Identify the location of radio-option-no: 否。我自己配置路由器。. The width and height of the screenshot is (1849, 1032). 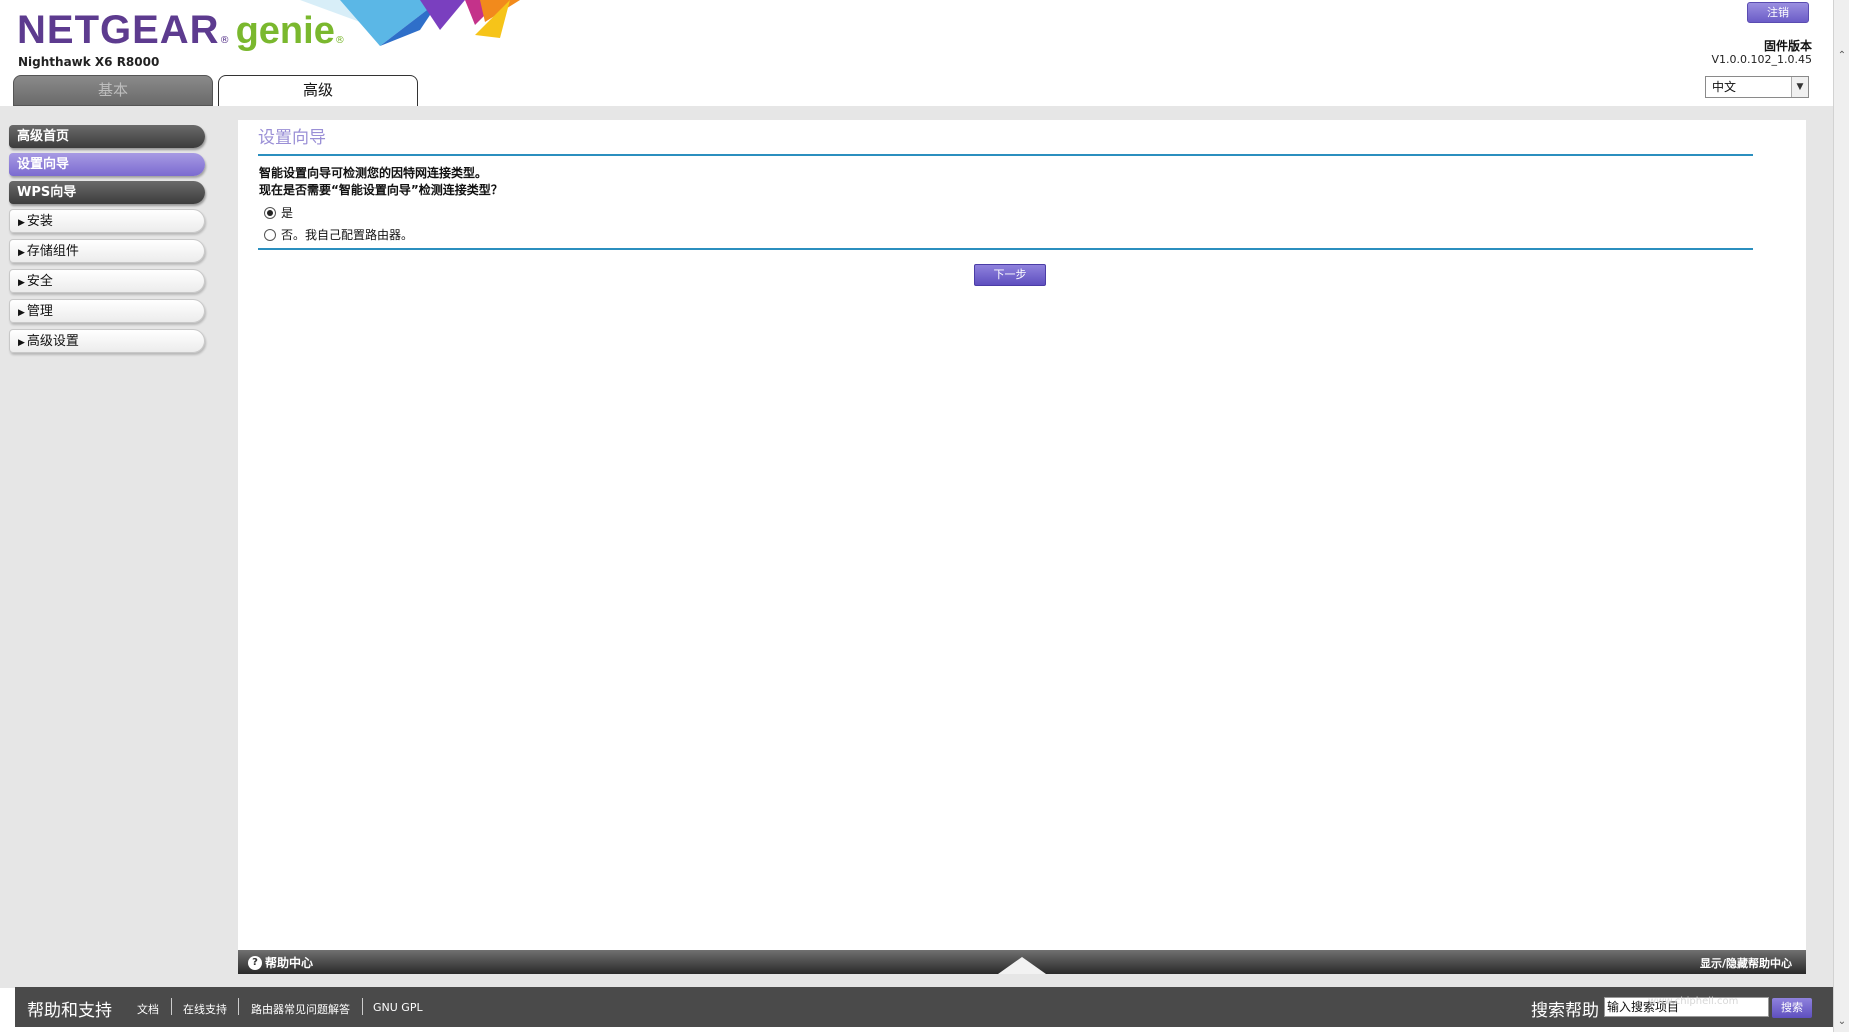
(338, 234).